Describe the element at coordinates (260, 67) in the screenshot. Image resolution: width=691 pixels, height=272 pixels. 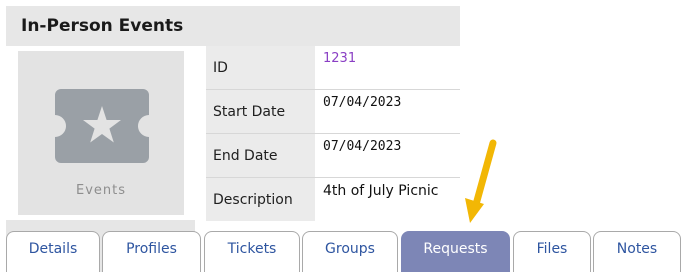
I see `field-label-id: ID` at that location.